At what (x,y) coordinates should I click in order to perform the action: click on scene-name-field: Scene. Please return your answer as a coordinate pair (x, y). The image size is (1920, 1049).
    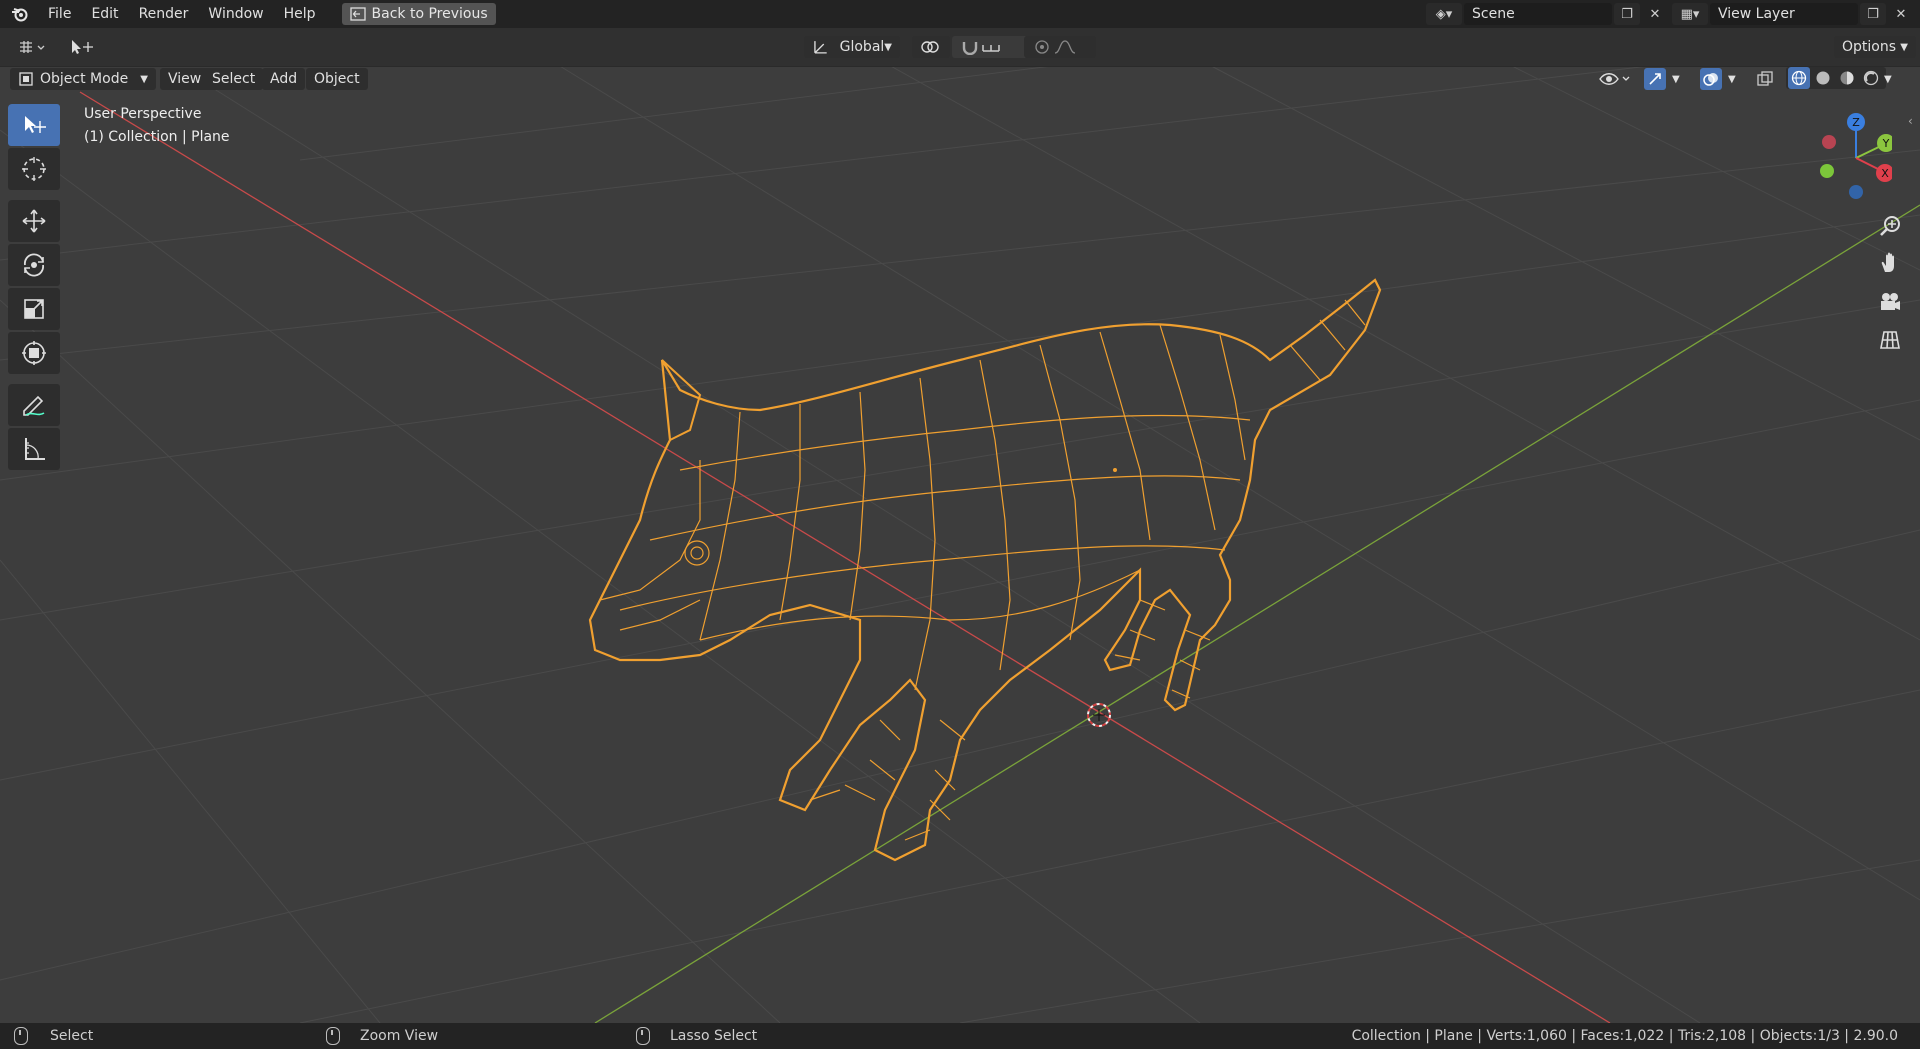
    Looking at the image, I should click on (1538, 14).